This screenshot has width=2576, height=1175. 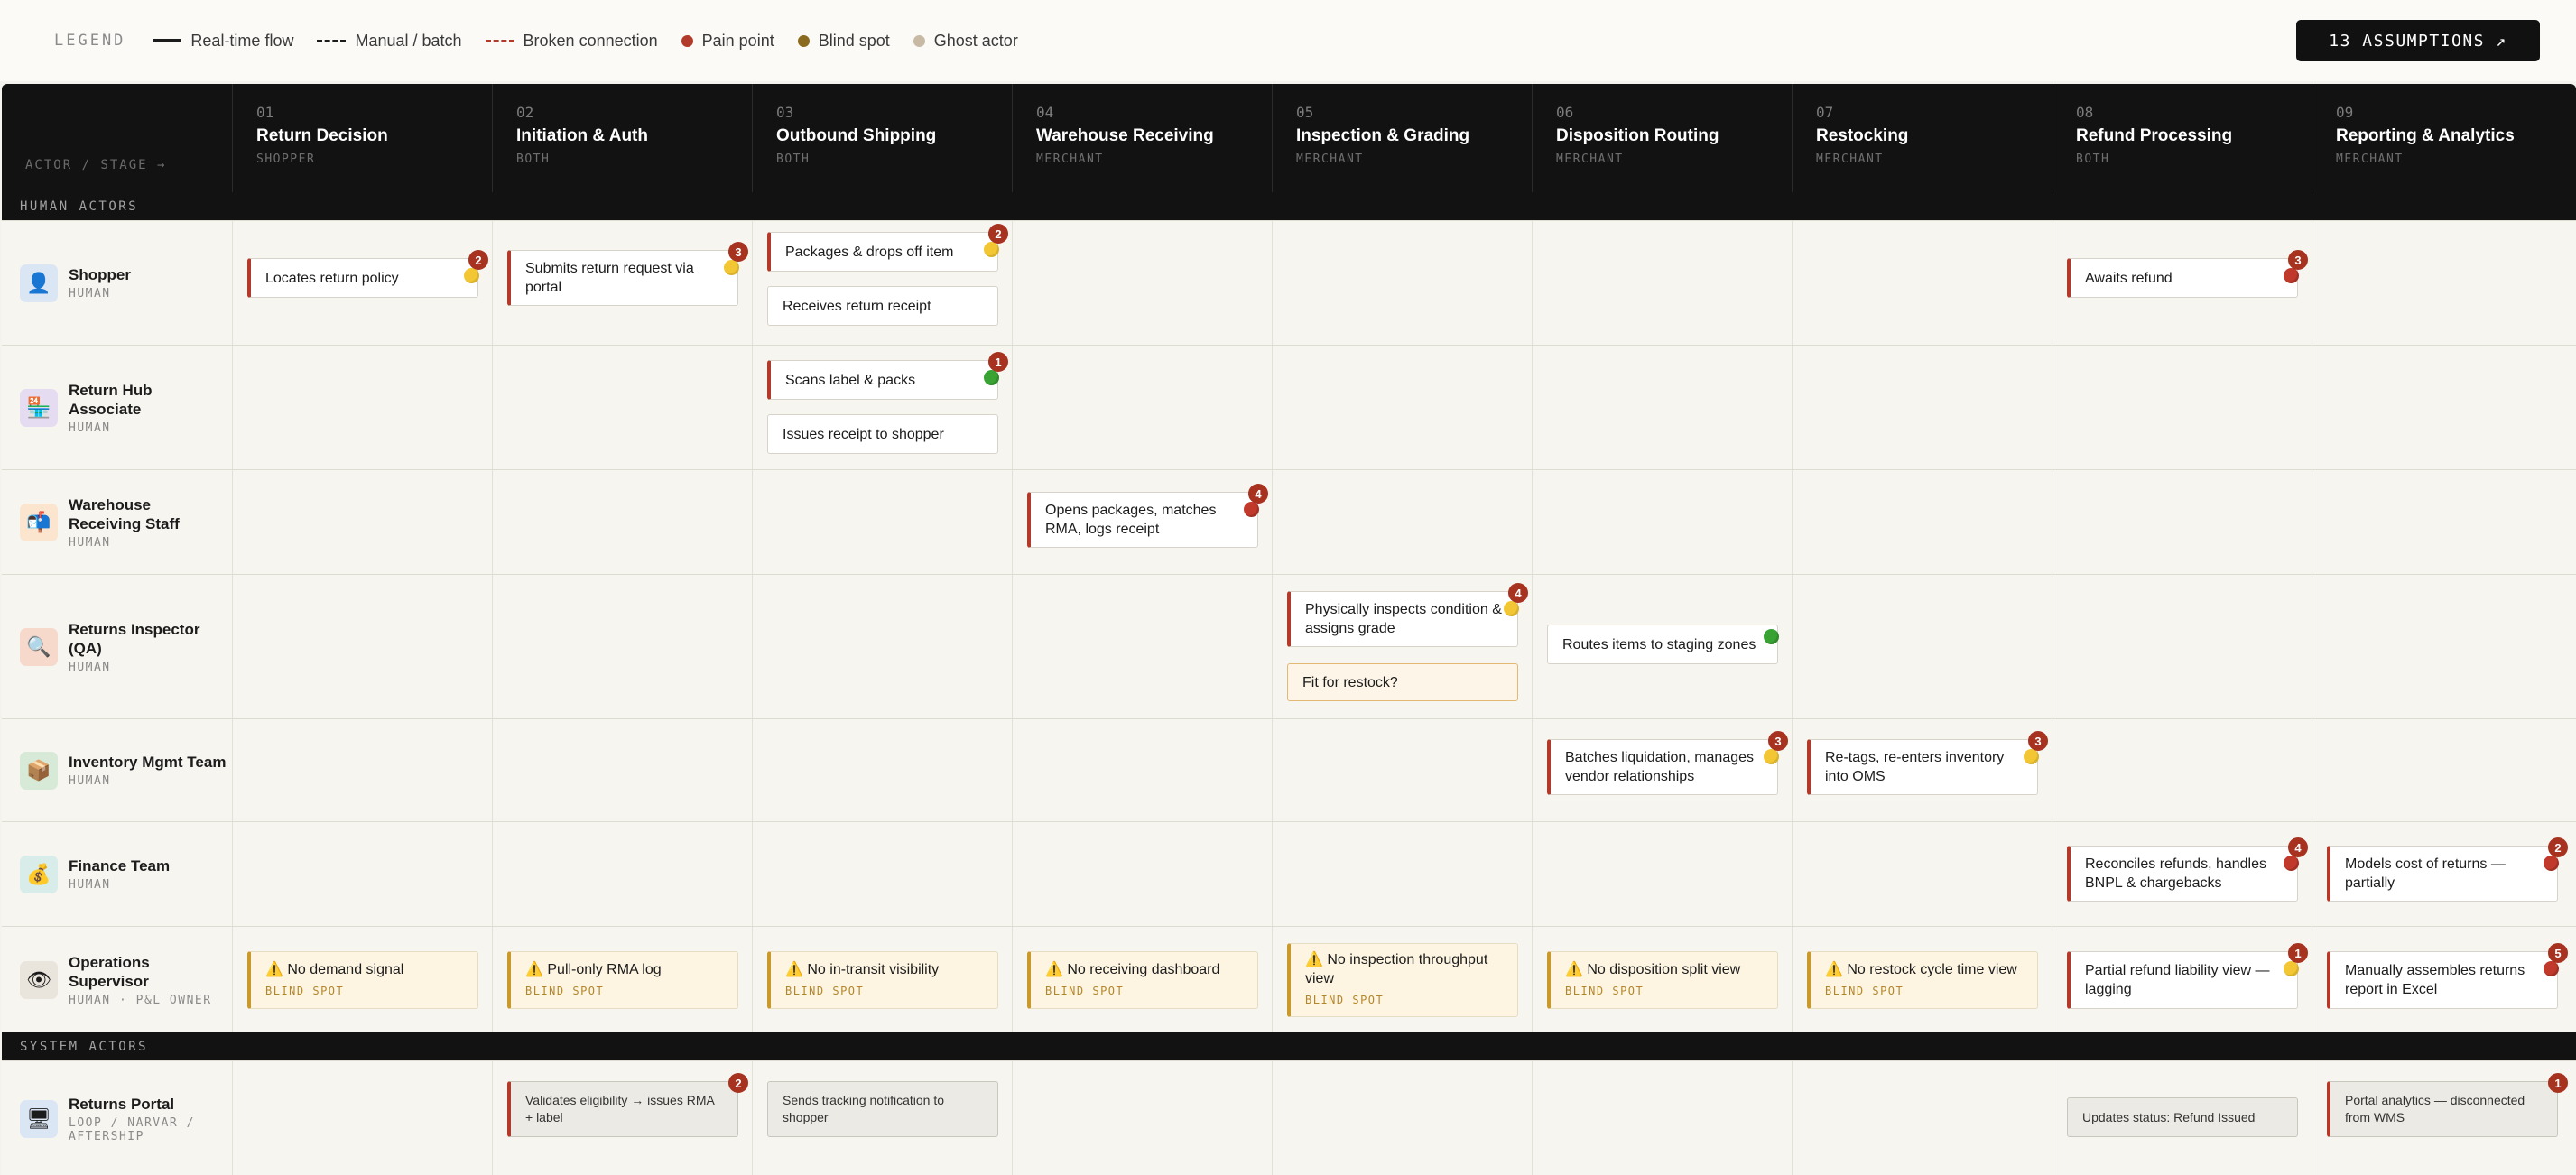 What do you see at coordinates (39, 979) in the screenshot?
I see `eye-icon: 👁` at bounding box center [39, 979].